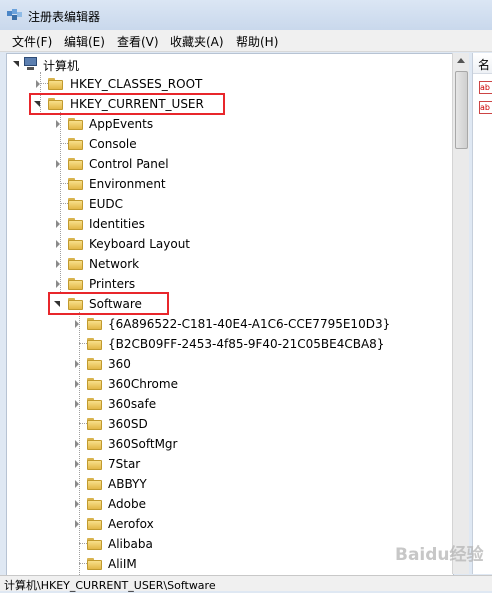 The width and height of the screenshot is (492, 593). Describe the element at coordinates (439, 555) in the screenshot. I see `watermark: Baidu经验` at that location.